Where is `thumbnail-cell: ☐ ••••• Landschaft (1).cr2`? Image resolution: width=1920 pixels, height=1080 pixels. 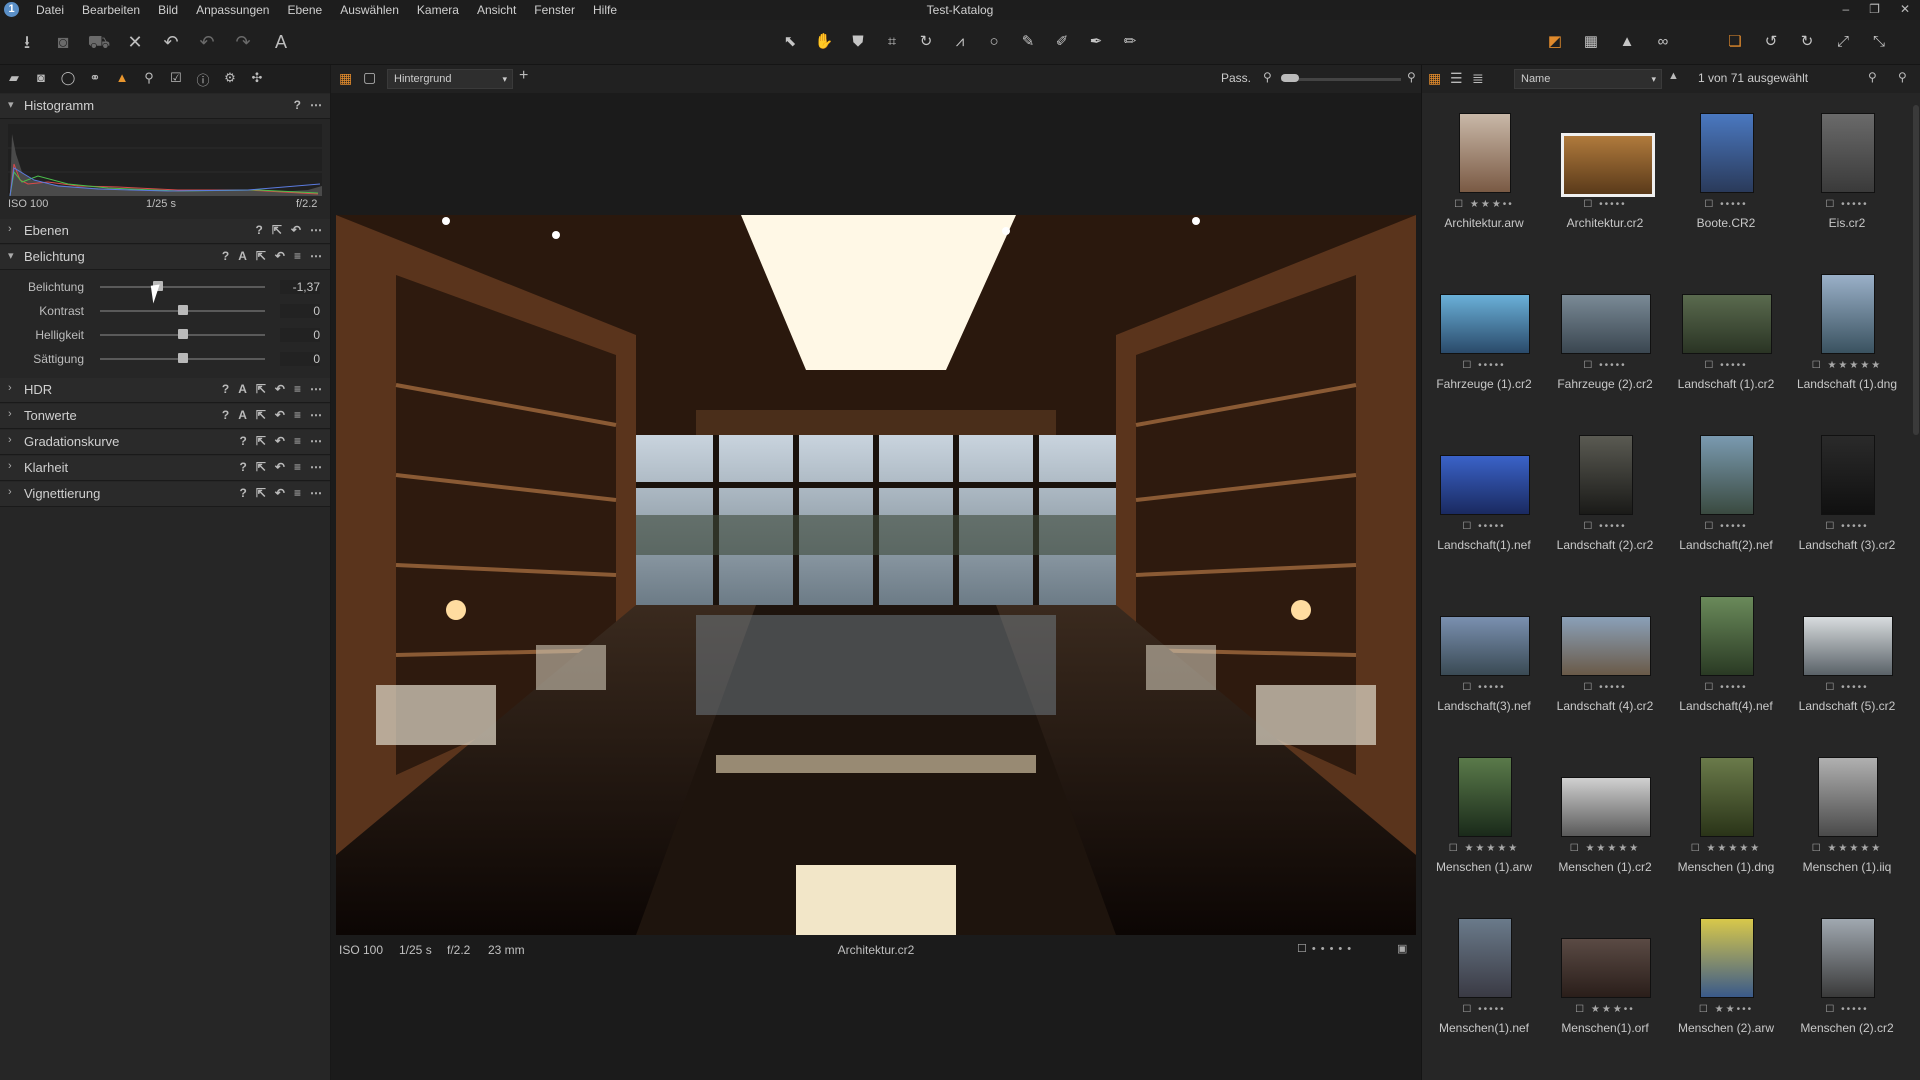
thumbnail-cell: ☐ ••••• Landschaft (1).cr2 is located at coordinates (1726, 340).